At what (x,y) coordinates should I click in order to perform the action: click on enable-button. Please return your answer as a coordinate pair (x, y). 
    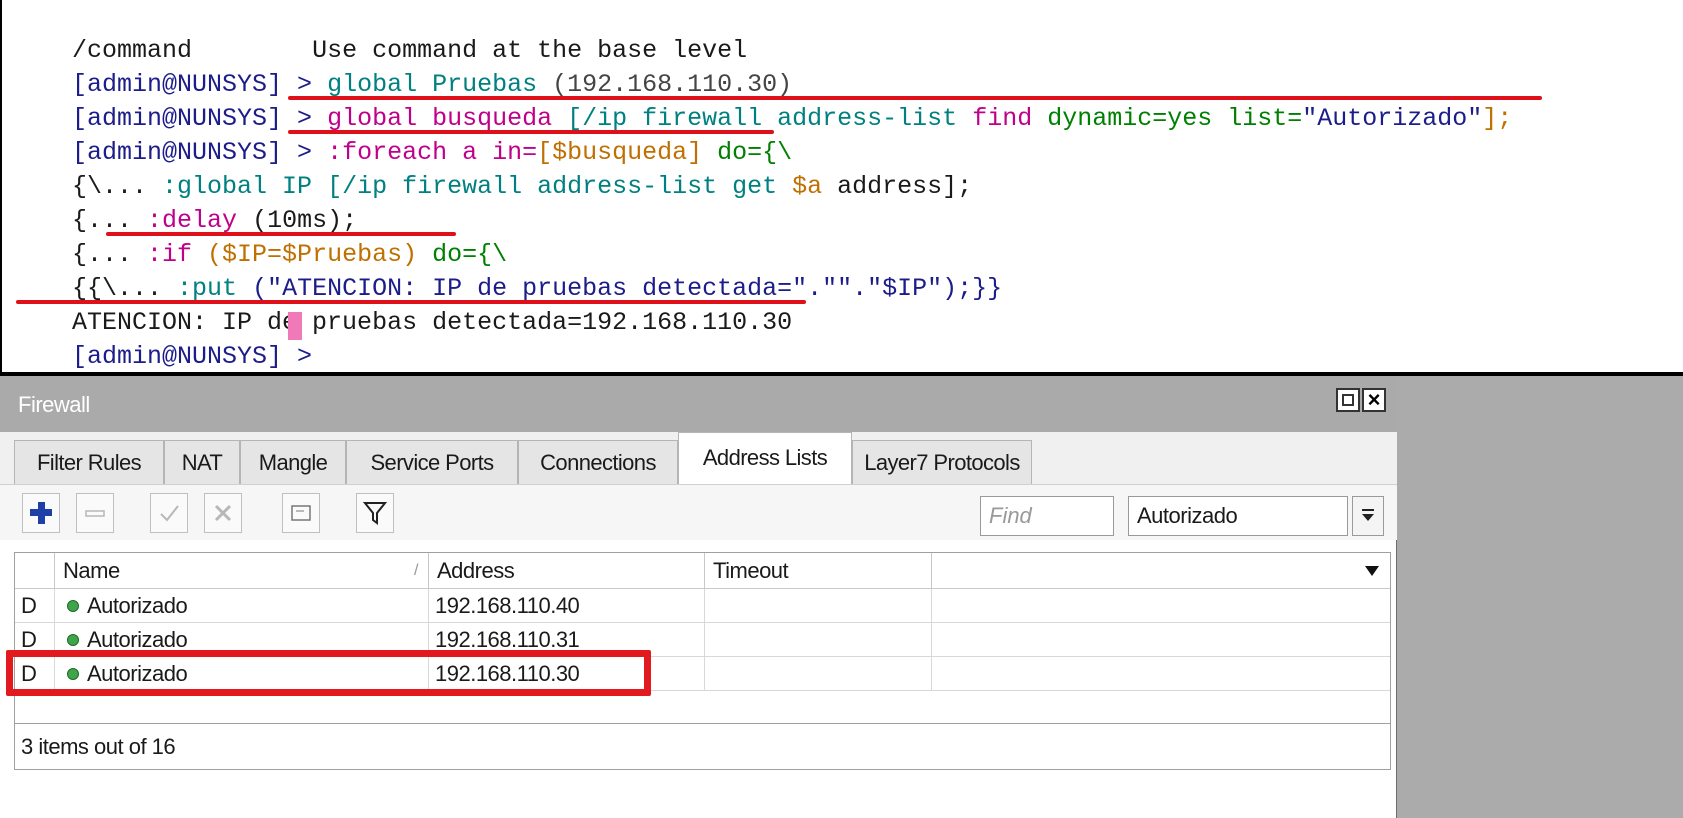
    Looking at the image, I should click on (169, 513).